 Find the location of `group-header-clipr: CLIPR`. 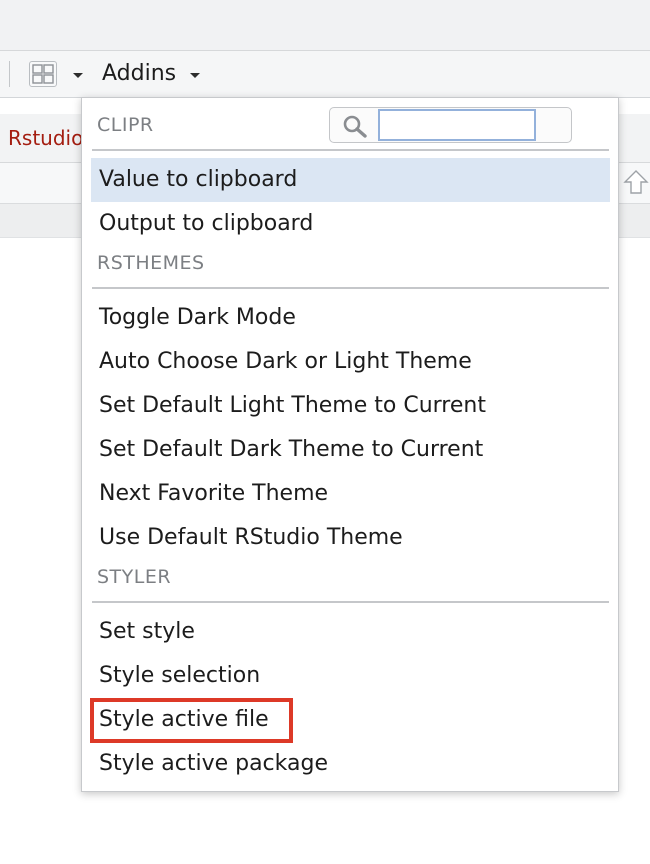

group-header-clipr: CLIPR is located at coordinates (125, 125).